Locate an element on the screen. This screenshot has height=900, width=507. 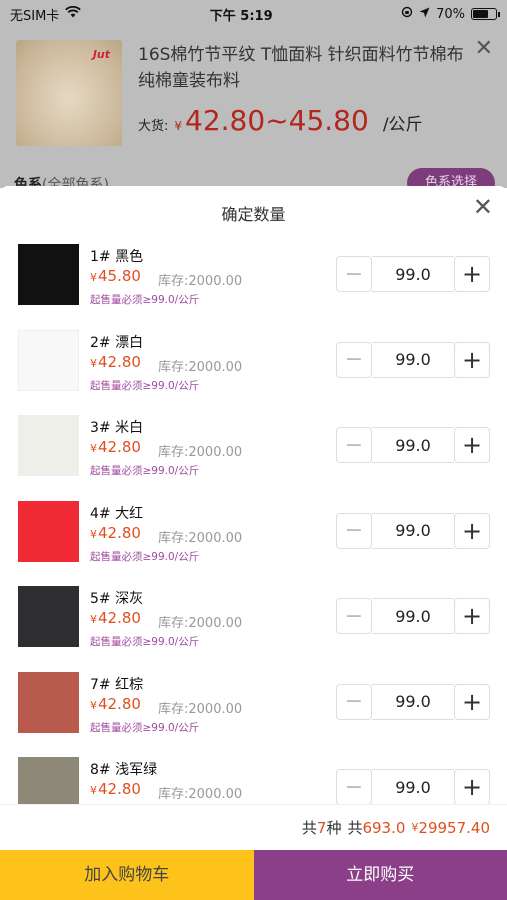
currency-symbol: ¥ is located at coordinates (178, 126).